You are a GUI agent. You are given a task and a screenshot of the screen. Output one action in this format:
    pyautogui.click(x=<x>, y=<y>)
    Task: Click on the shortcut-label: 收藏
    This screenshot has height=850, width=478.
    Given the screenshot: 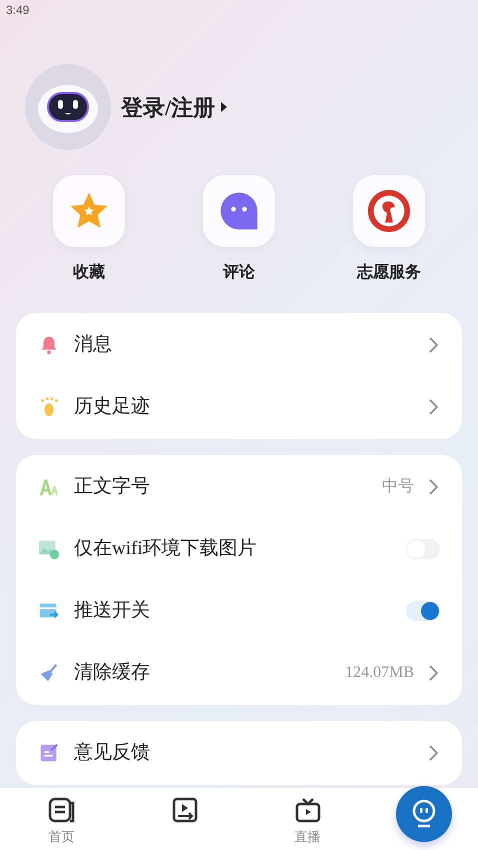 What is the action you would take?
    pyautogui.click(x=89, y=272)
    